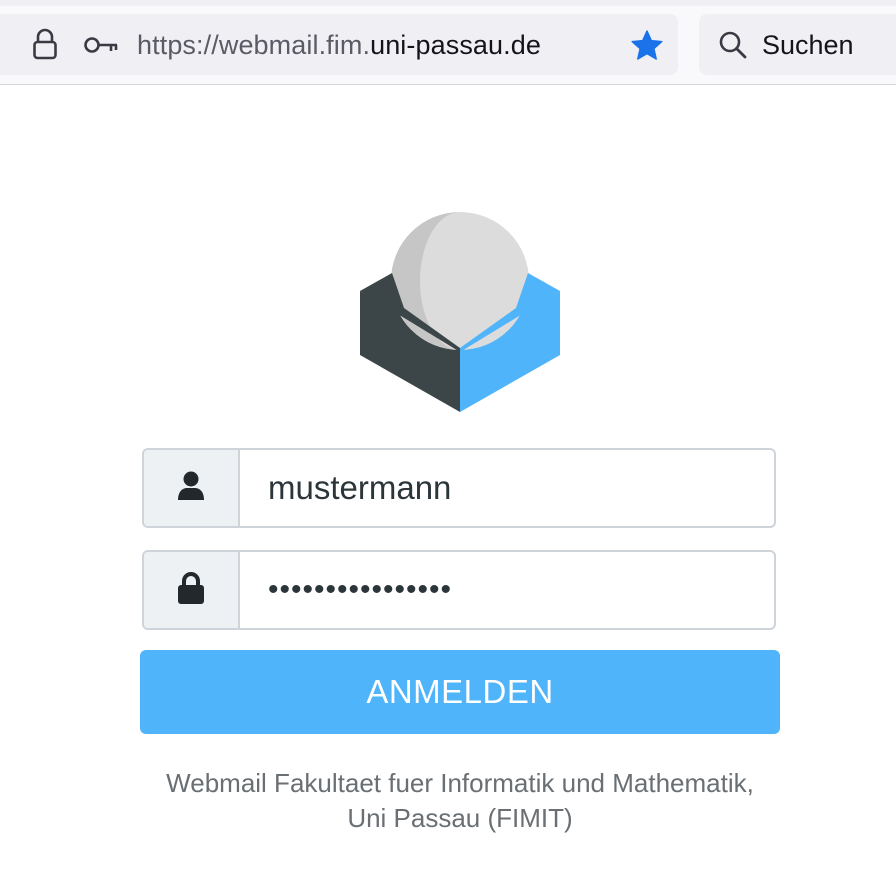  Describe the element at coordinates (455, 45) in the screenshot. I see `url-domain: uni-passau.de` at that location.